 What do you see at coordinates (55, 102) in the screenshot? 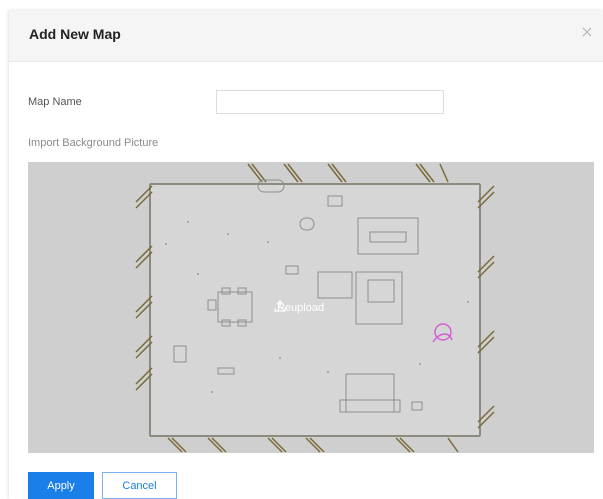
I see `map-name-label: Map Name` at bounding box center [55, 102].